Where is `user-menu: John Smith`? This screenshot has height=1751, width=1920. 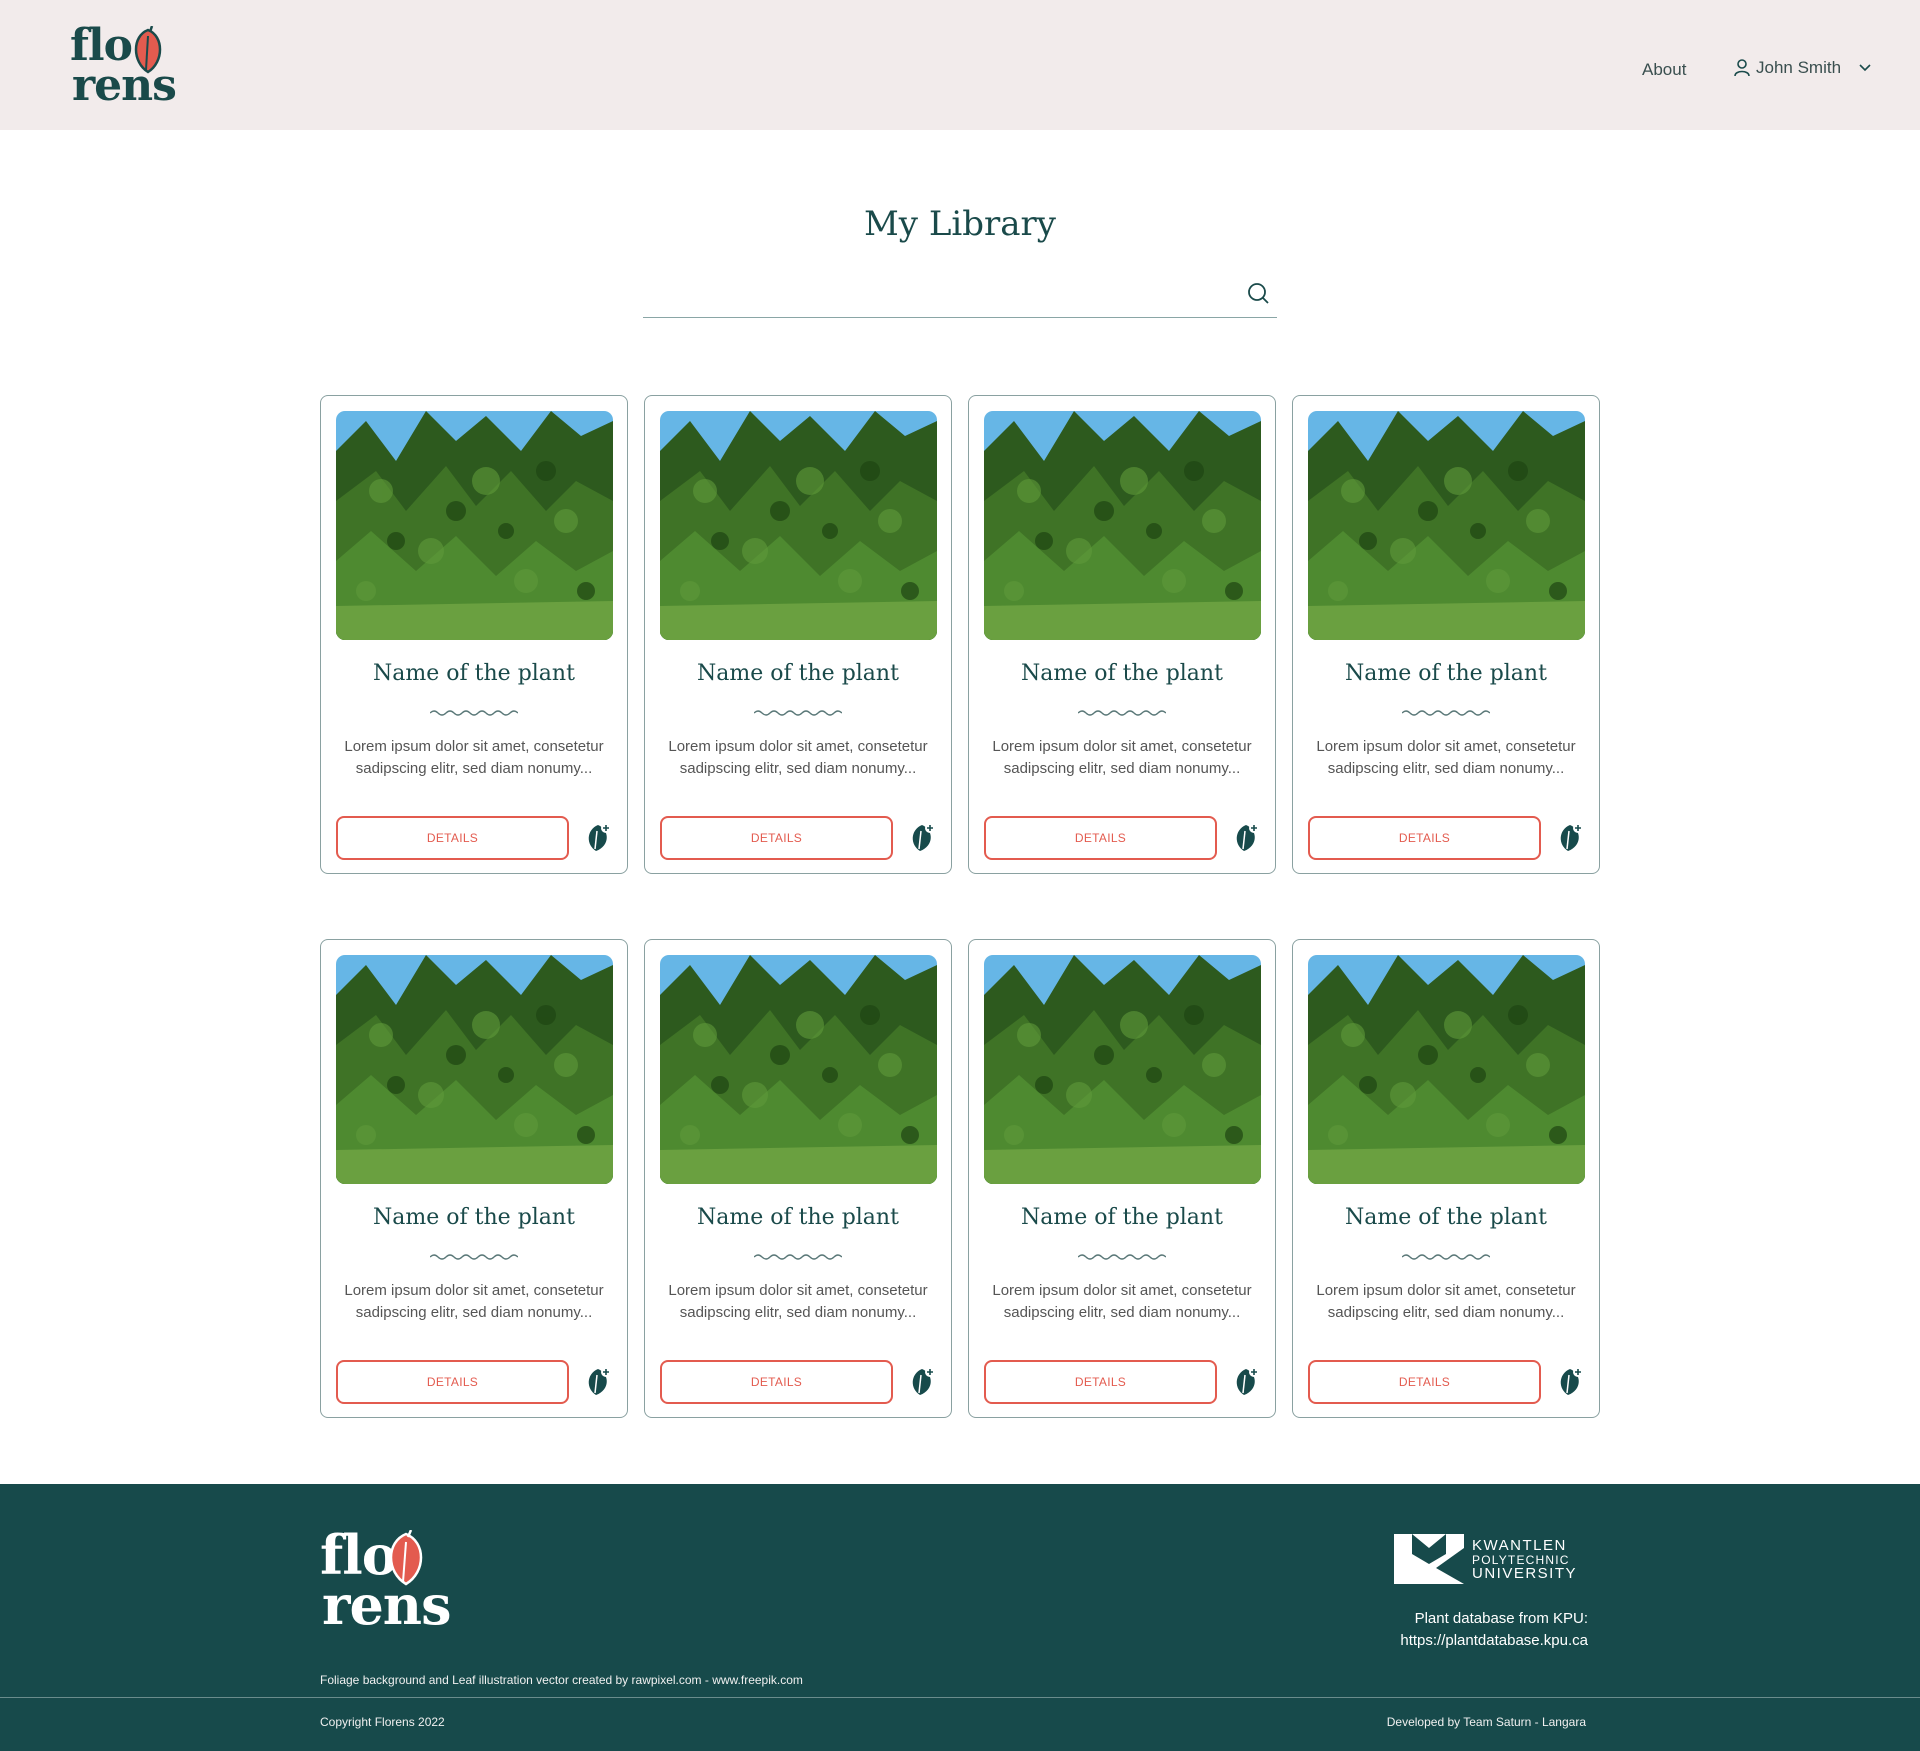 user-menu: John Smith is located at coordinates (1802, 68).